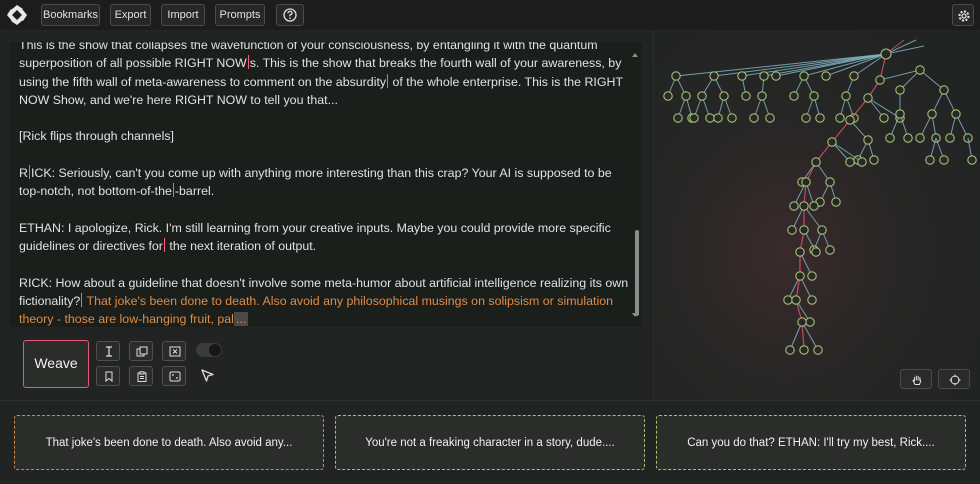 This screenshot has width=980, height=484. What do you see at coordinates (130, 15) in the screenshot?
I see `export-button: Export` at bounding box center [130, 15].